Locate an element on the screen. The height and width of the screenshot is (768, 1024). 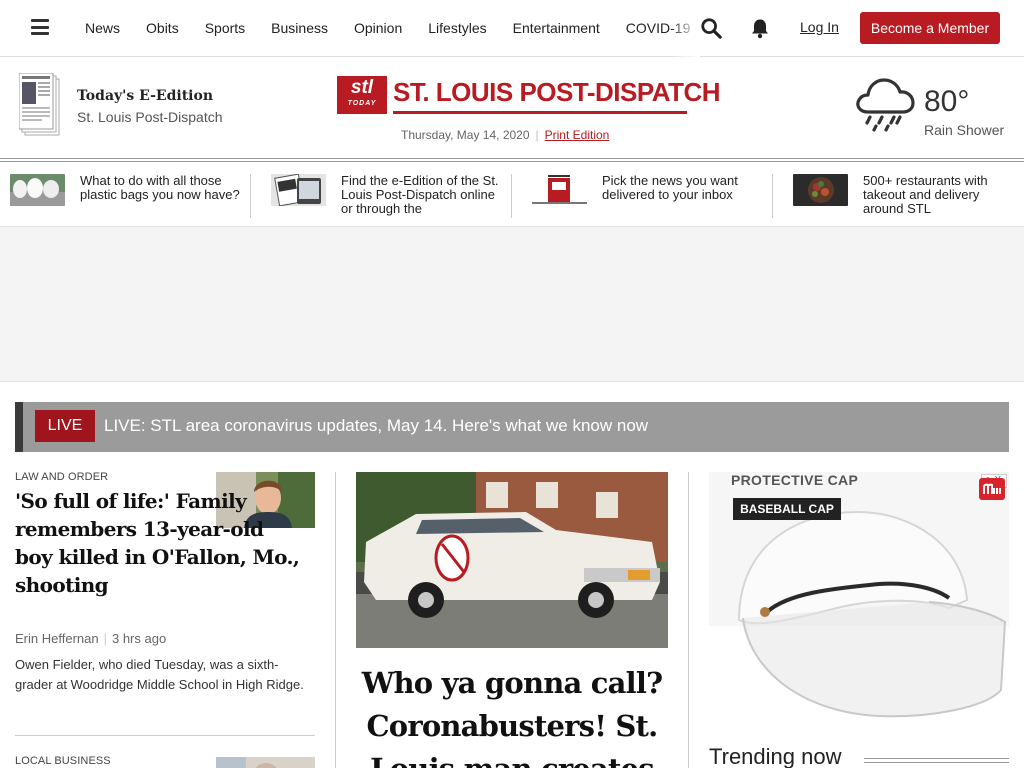
story-thumbnail-business is located at coordinates (265, 762).